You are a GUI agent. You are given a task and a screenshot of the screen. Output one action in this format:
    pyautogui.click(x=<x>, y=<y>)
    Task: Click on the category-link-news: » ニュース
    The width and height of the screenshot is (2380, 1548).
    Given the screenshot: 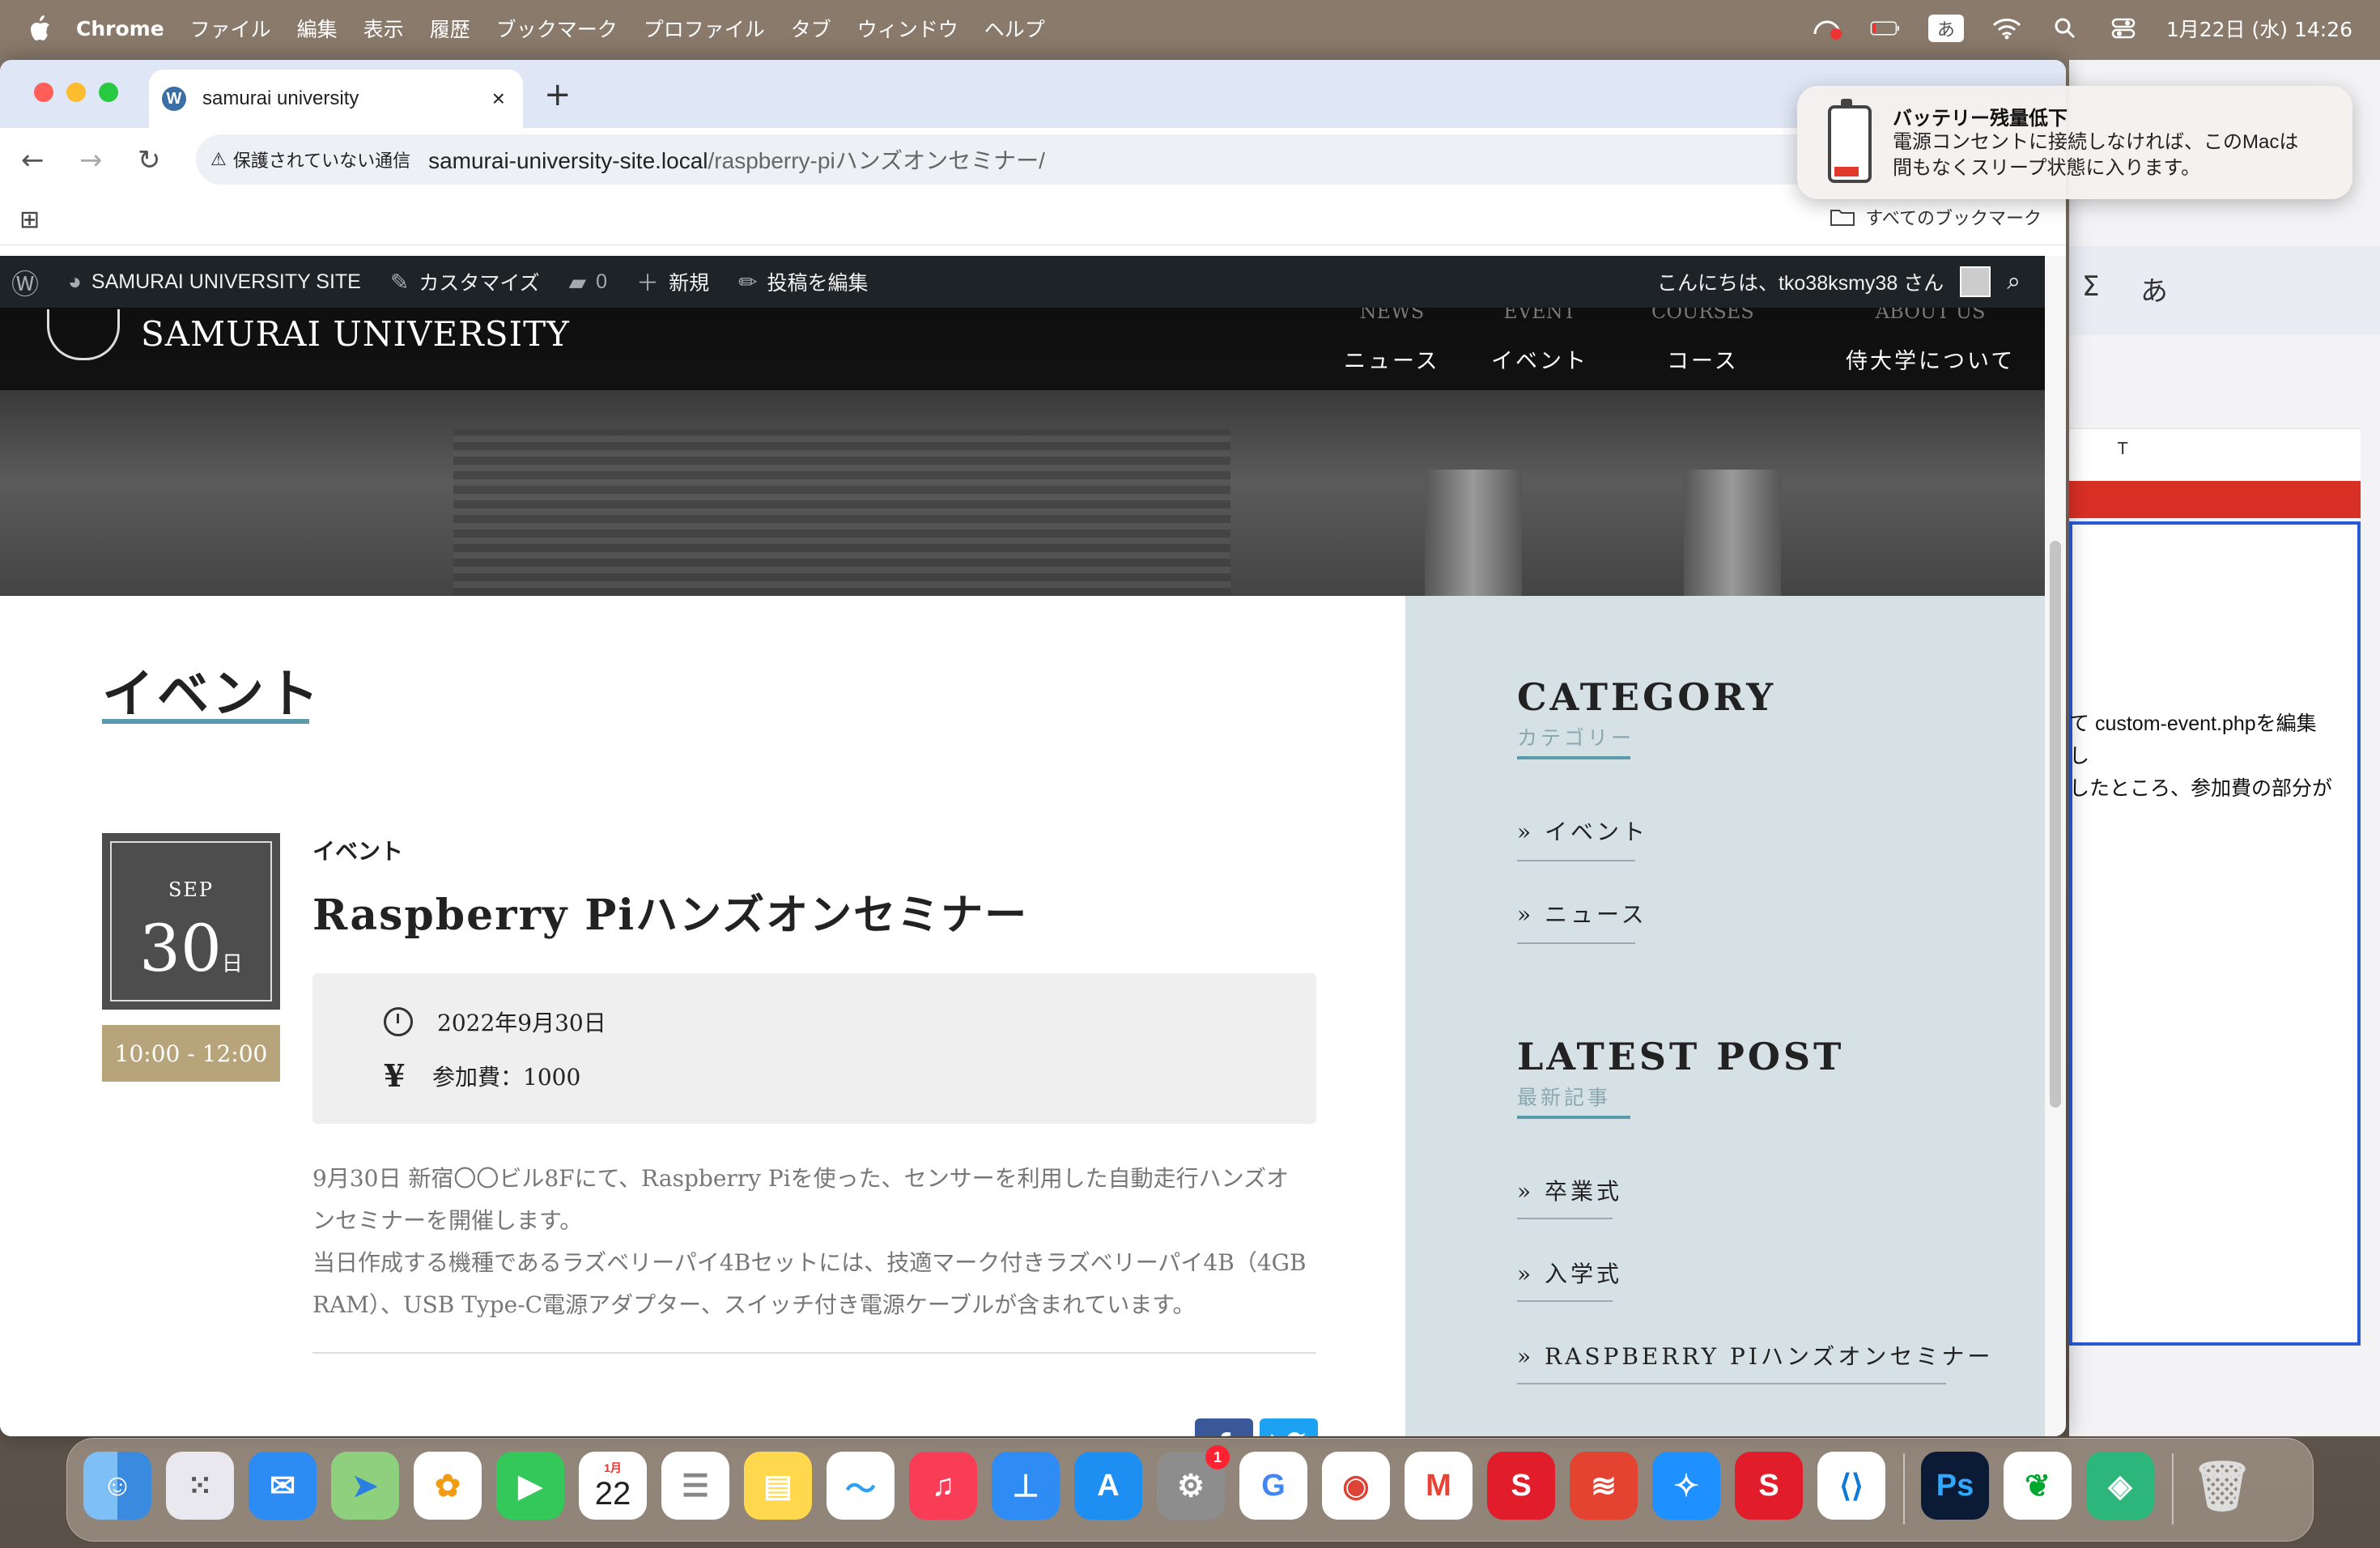 What is the action you would take?
    pyautogui.click(x=1582, y=913)
    